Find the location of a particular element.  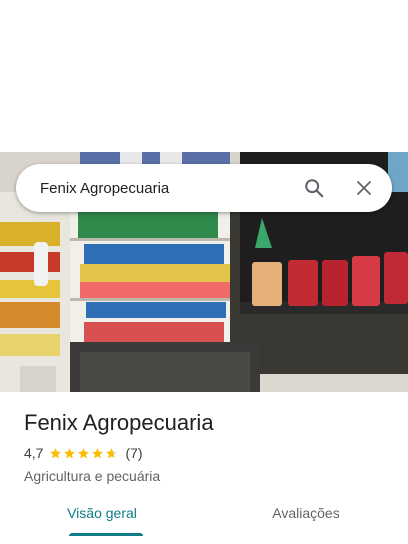

place-title: Fenix Agropecuaria is located at coordinates (119, 422).